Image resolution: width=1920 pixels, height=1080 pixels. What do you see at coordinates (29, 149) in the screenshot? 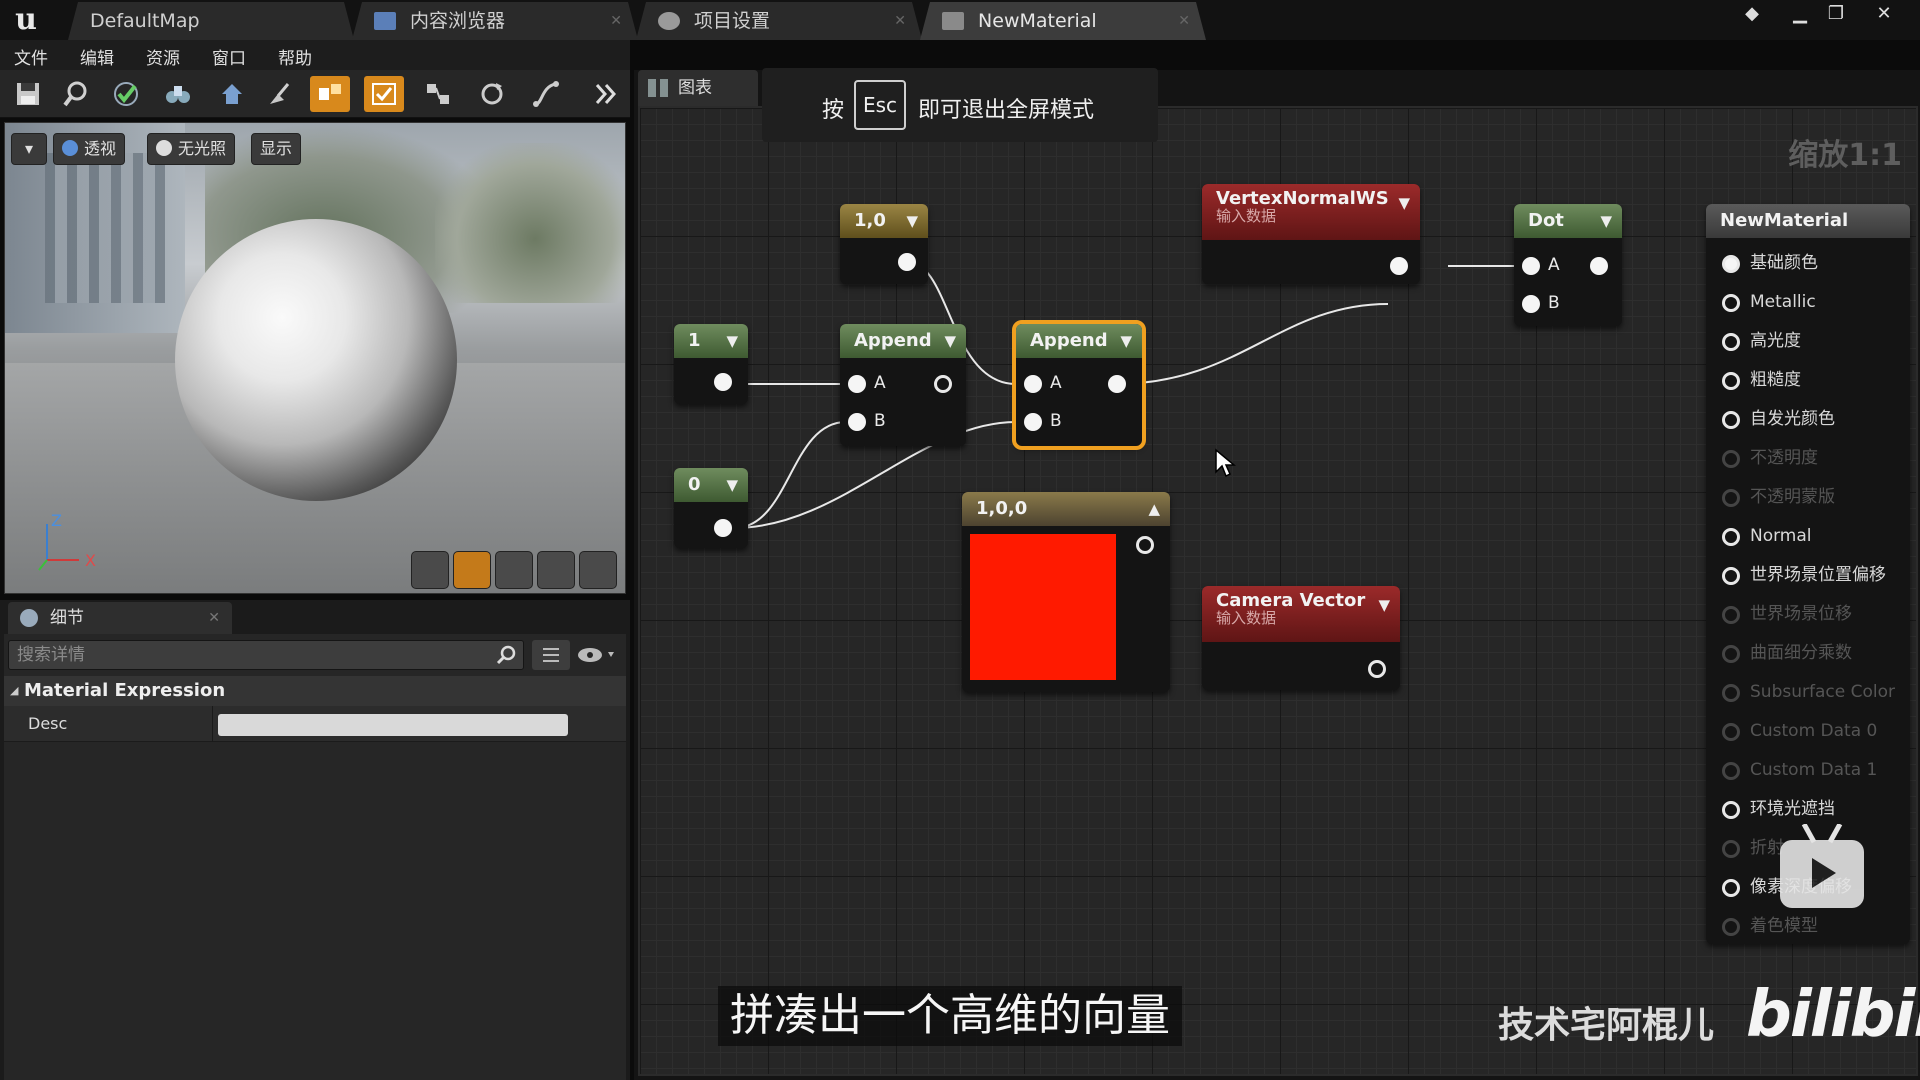
I see `viewport-options-button: ▾` at bounding box center [29, 149].